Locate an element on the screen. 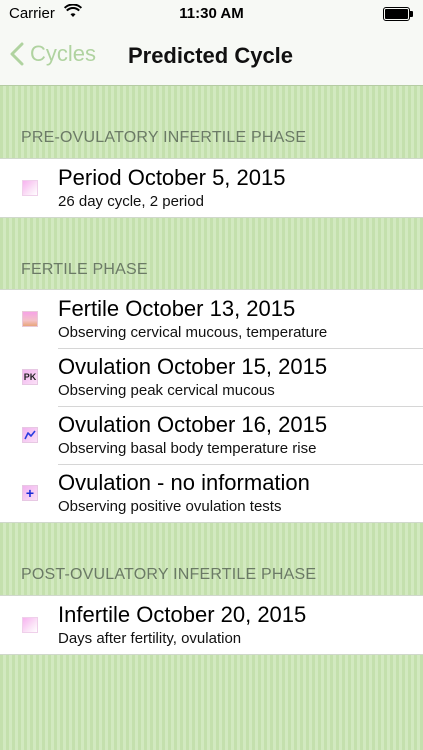 Image resolution: width=423 pixels, height=750 pixels. row-subtitle: Days after fertility, ovulation is located at coordinates (150, 638).